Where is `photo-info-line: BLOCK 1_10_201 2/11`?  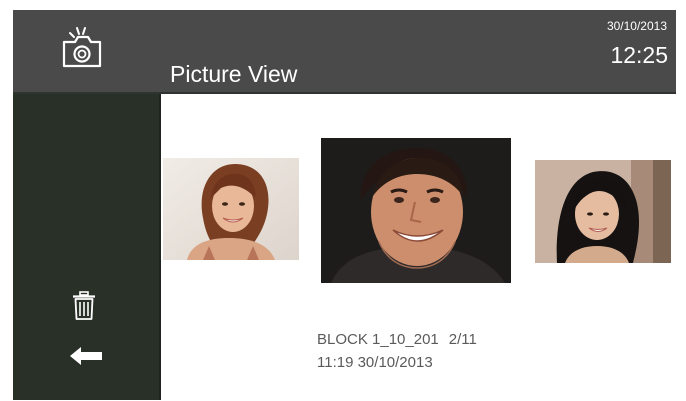
photo-info-line: BLOCK 1_10_201 2/11 is located at coordinates (397, 340).